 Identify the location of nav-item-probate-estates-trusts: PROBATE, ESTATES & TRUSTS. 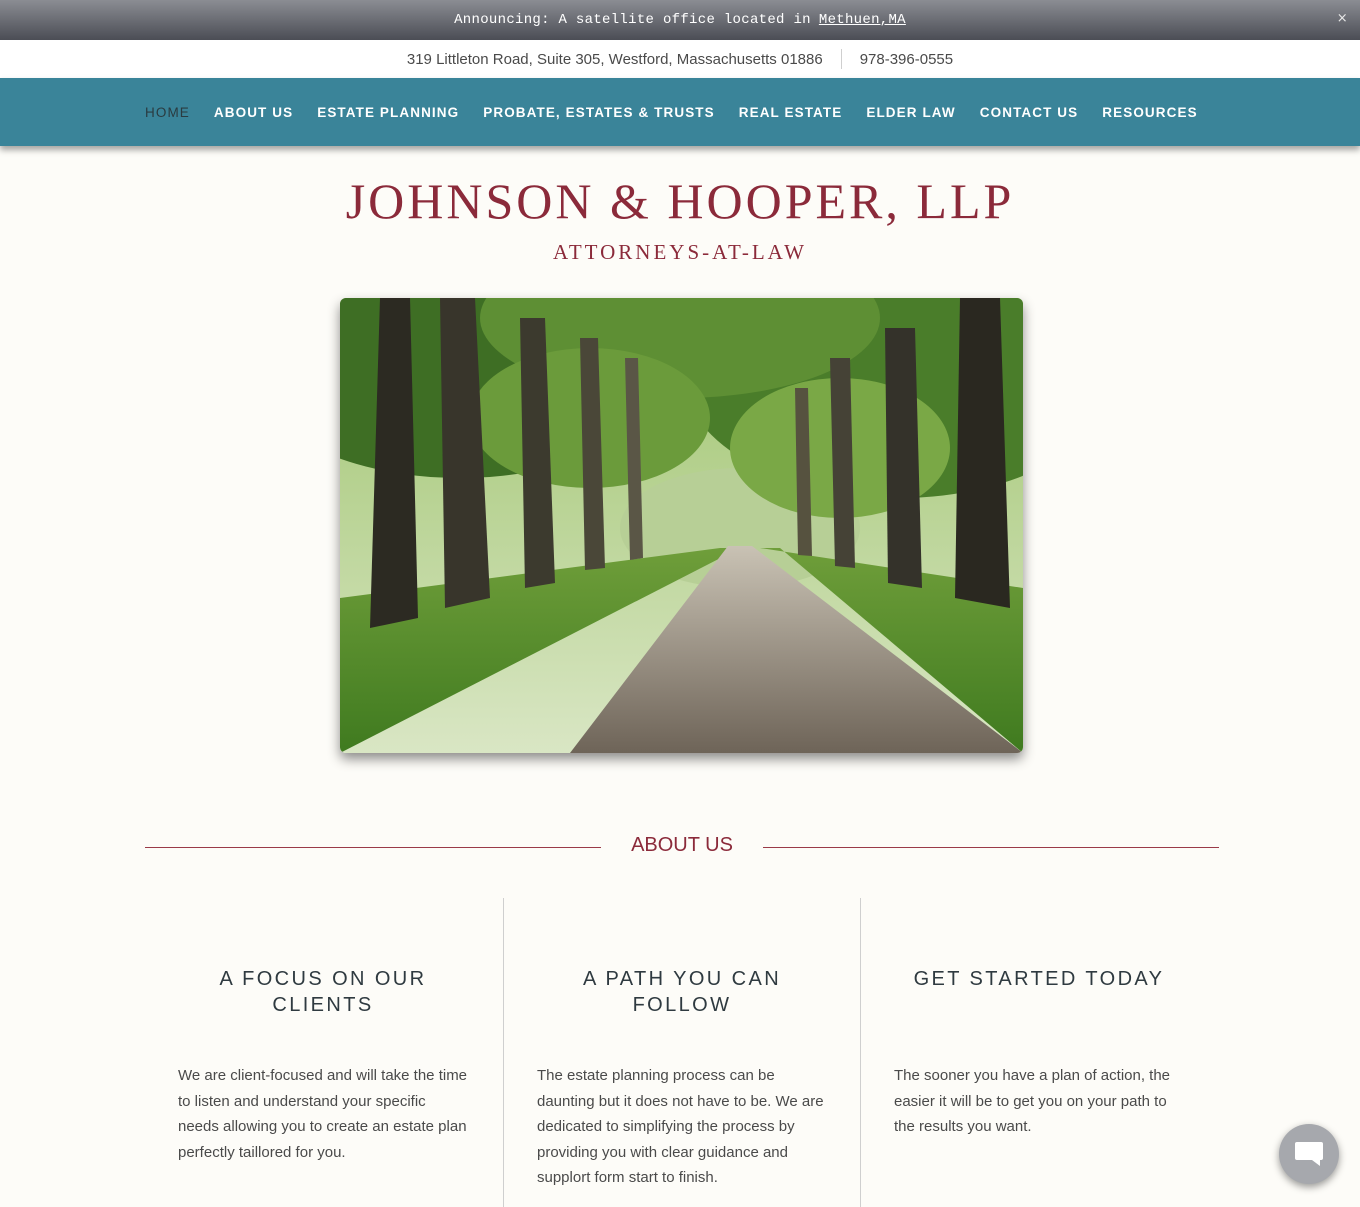
(599, 112).